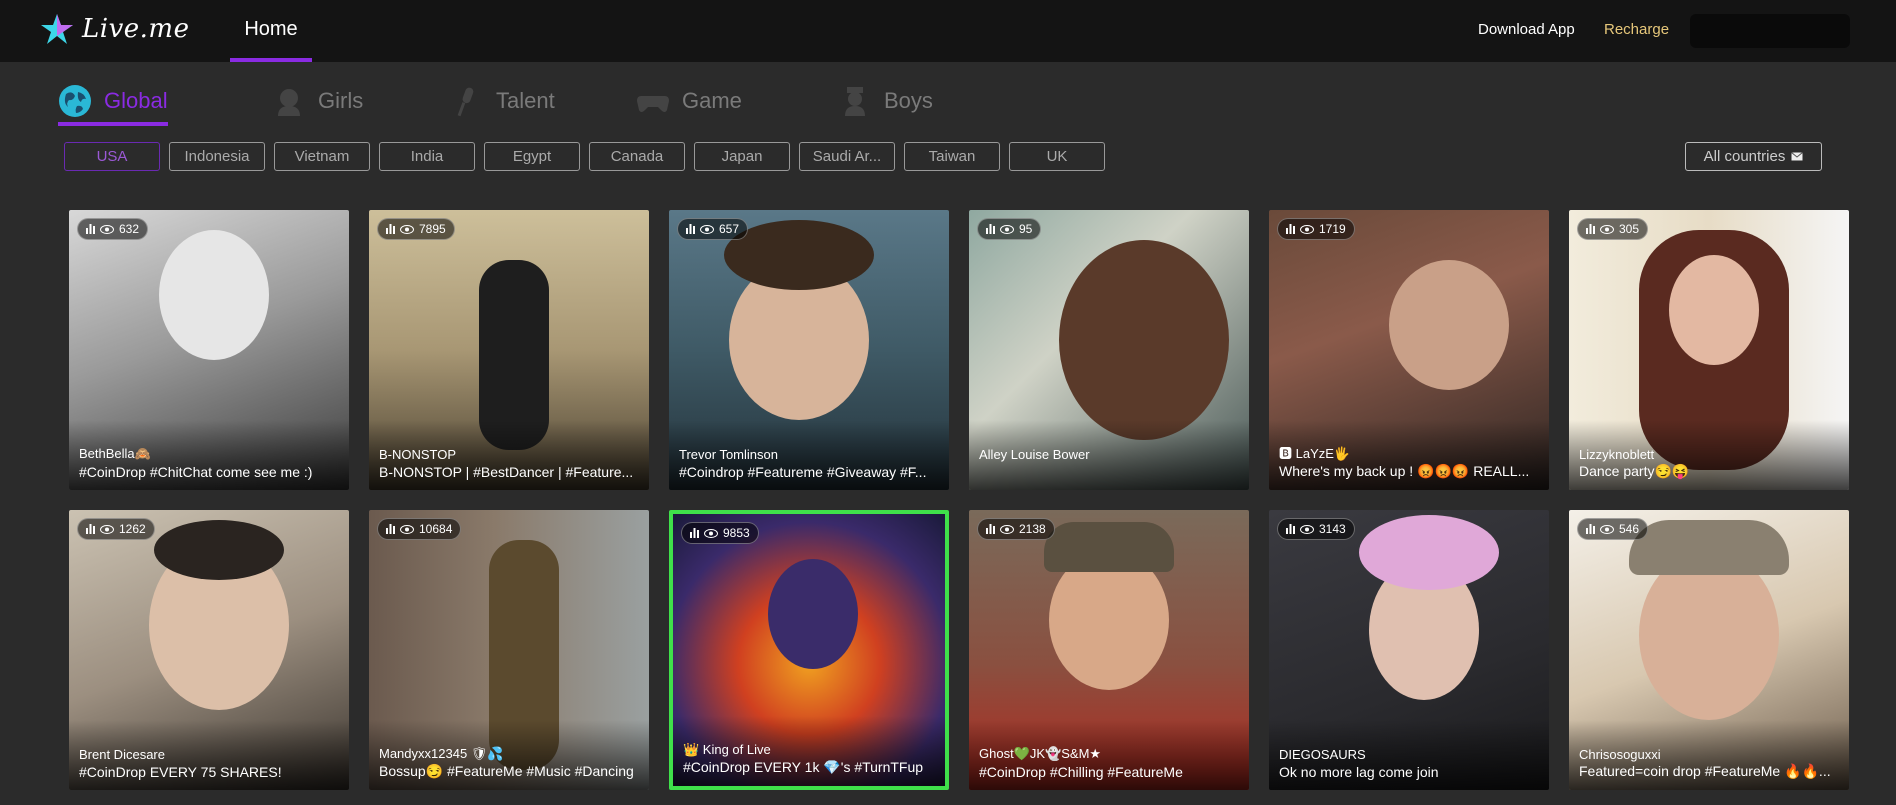 The height and width of the screenshot is (805, 1896). I want to click on download-app-link: Download App, so click(1526, 29).